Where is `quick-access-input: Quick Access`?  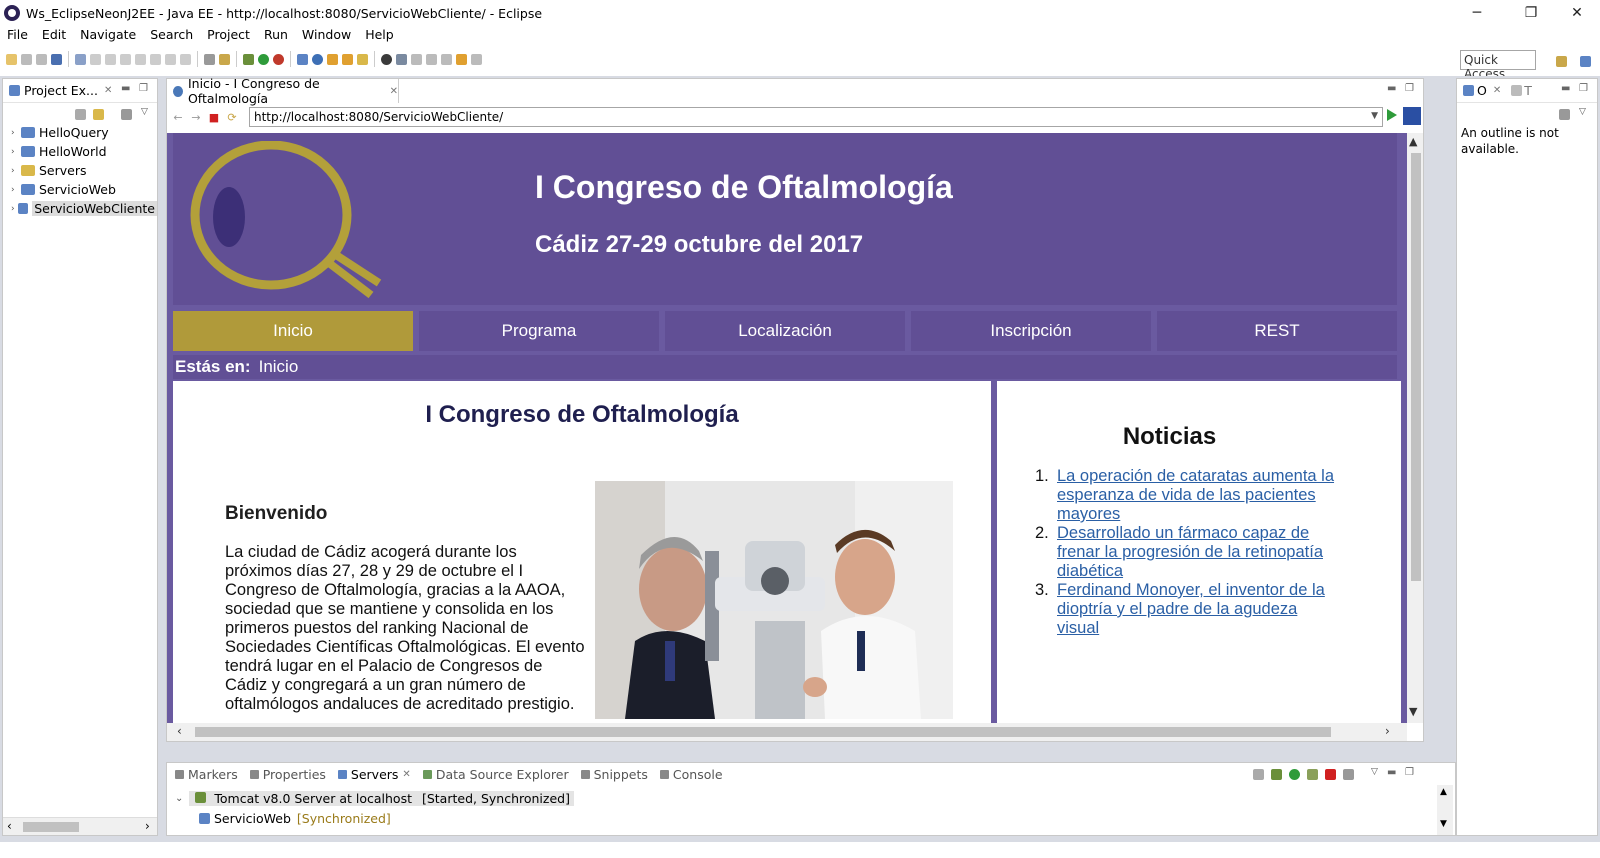
quick-access-input: Quick Access is located at coordinates (1498, 65).